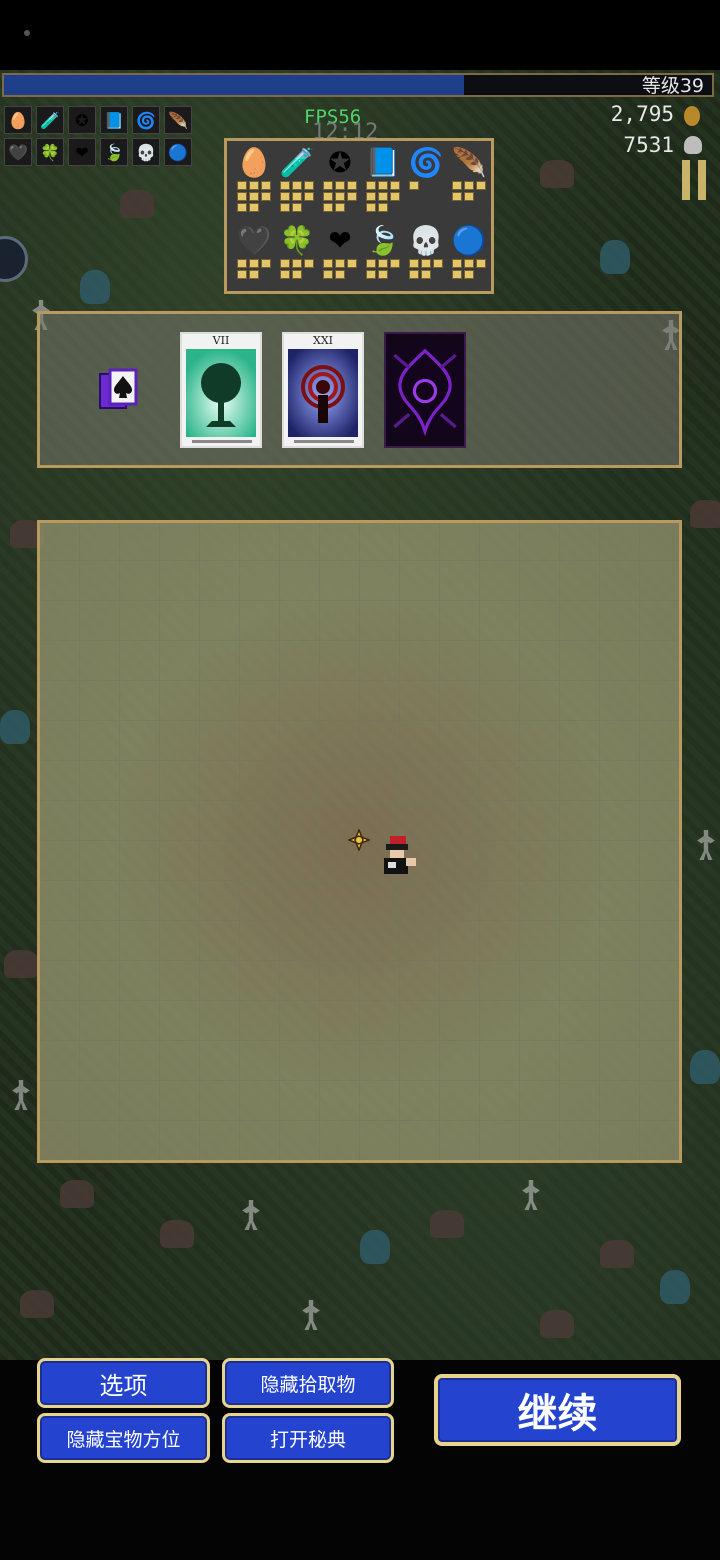 The height and width of the screenshot is (1560, 720). What do you see at coordinates (308, 1383) in the screenshot?
I see `hide-pickups-button: 隐藏拾取物` at bounding box center [308, 1383].